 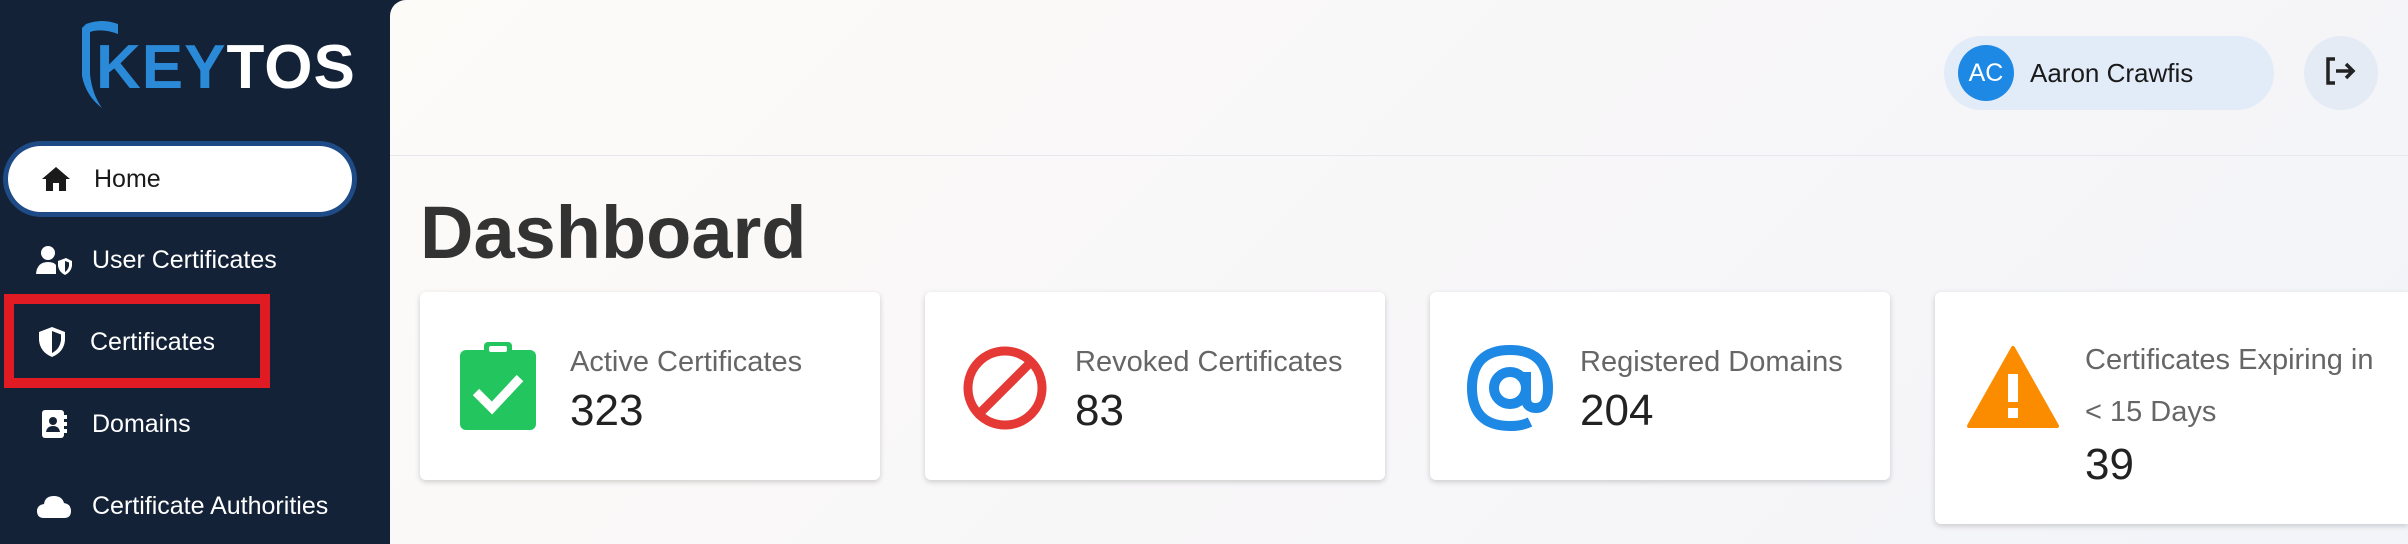 I want to click on sidebar-item-certificates: Certificates, so click(x=195, y=342).